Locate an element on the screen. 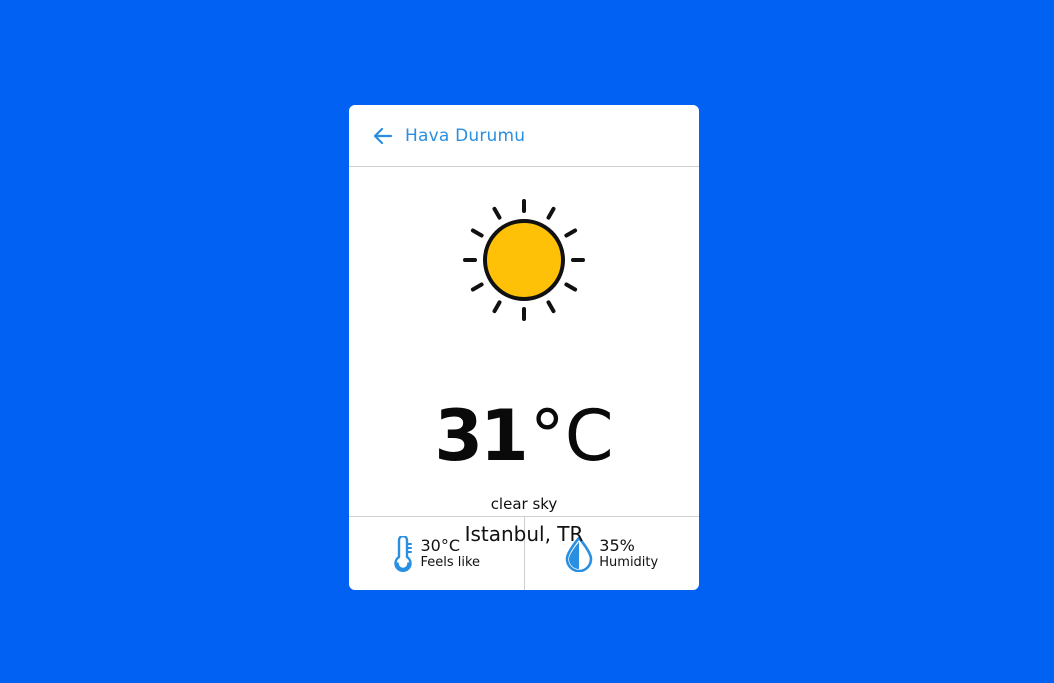 This screenshot has width=1054, height=683. temperature-unit: °C is located at coordinates (571, 436).